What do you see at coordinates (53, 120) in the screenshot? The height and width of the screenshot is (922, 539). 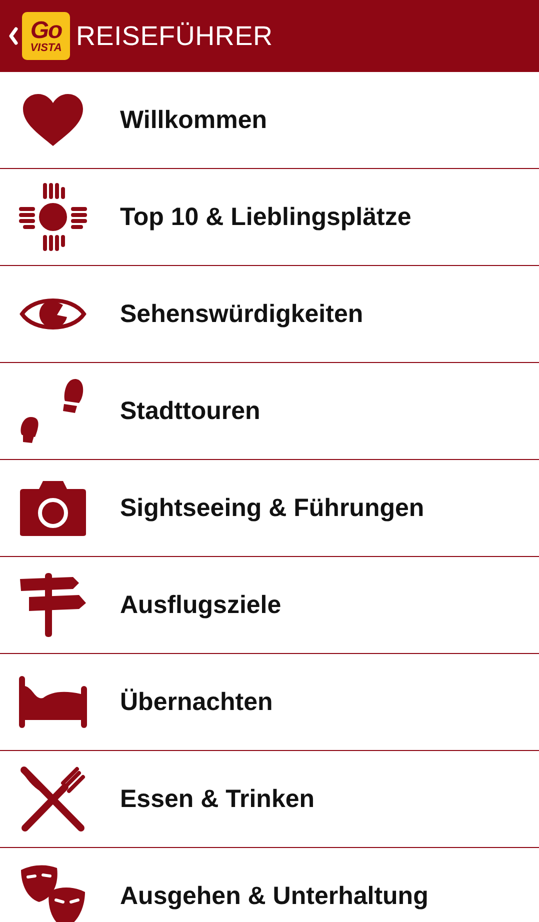 I see `heart-icon` at bounding box center [53, 120].